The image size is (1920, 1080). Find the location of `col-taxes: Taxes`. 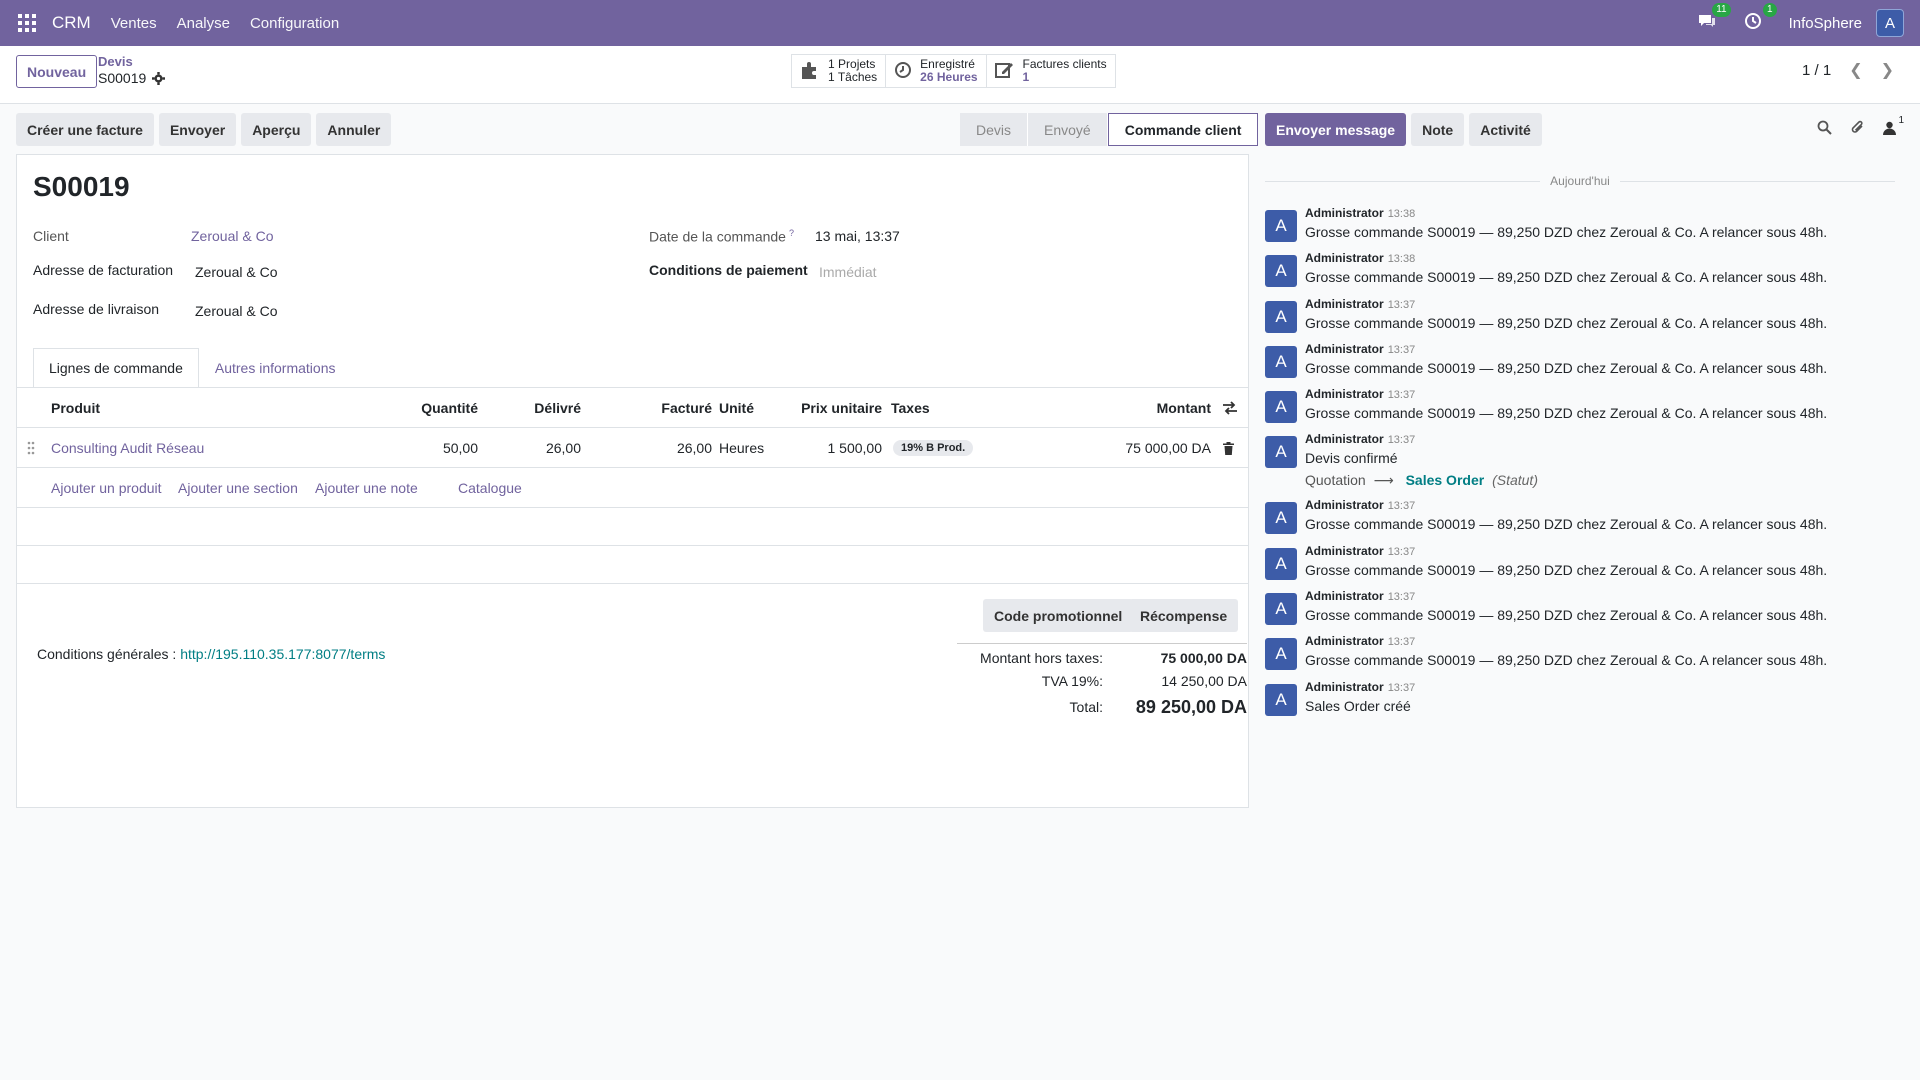

col-taxes: Taxes is located at coordinates (910, 408).